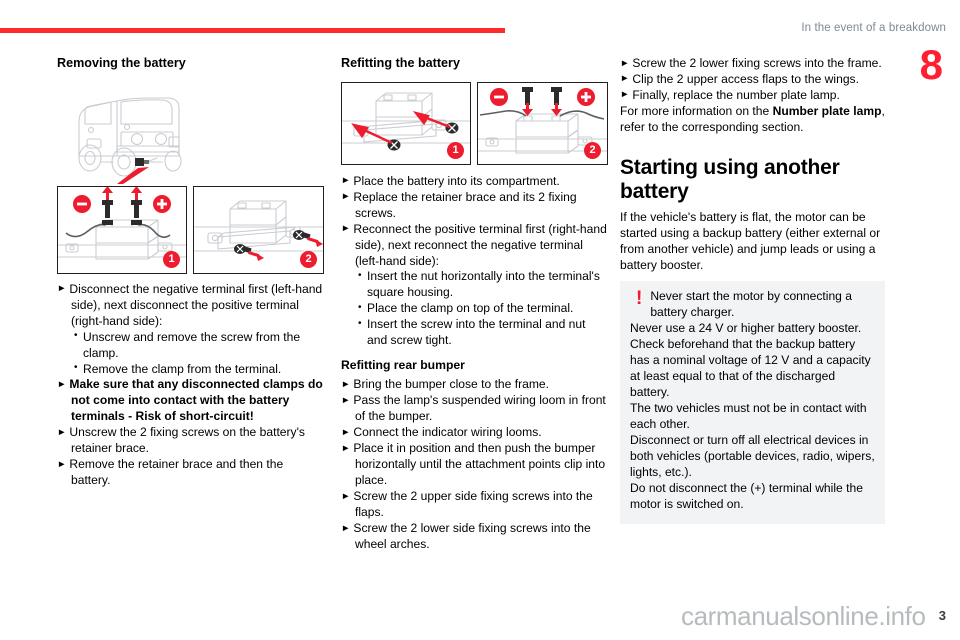 This screenshot has height=640, width=960. Describe the element at coordinates (121, 63) in the screenshot. I see `page-title: Removing the battery` at that location.